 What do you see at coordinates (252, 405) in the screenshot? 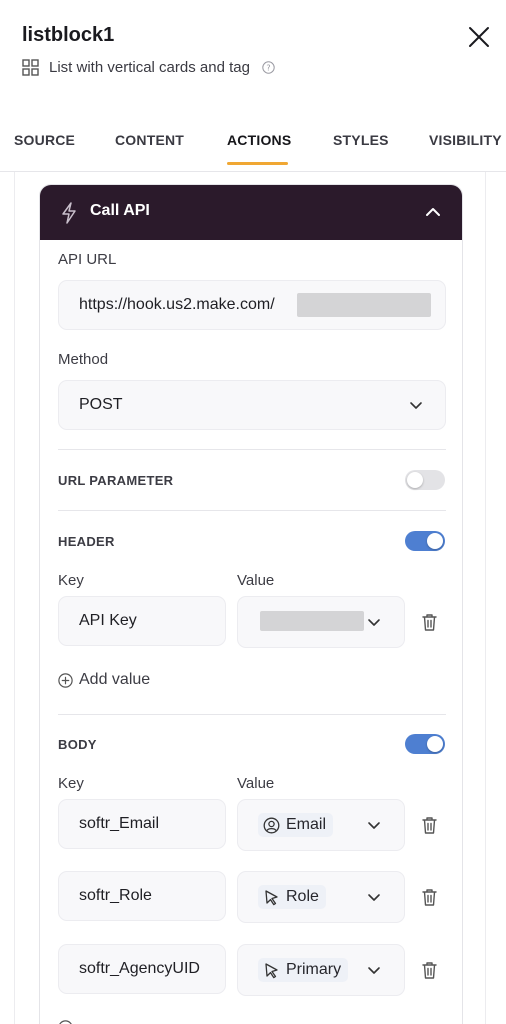
I see `method-select: POST` at bounding box center [252, 405].